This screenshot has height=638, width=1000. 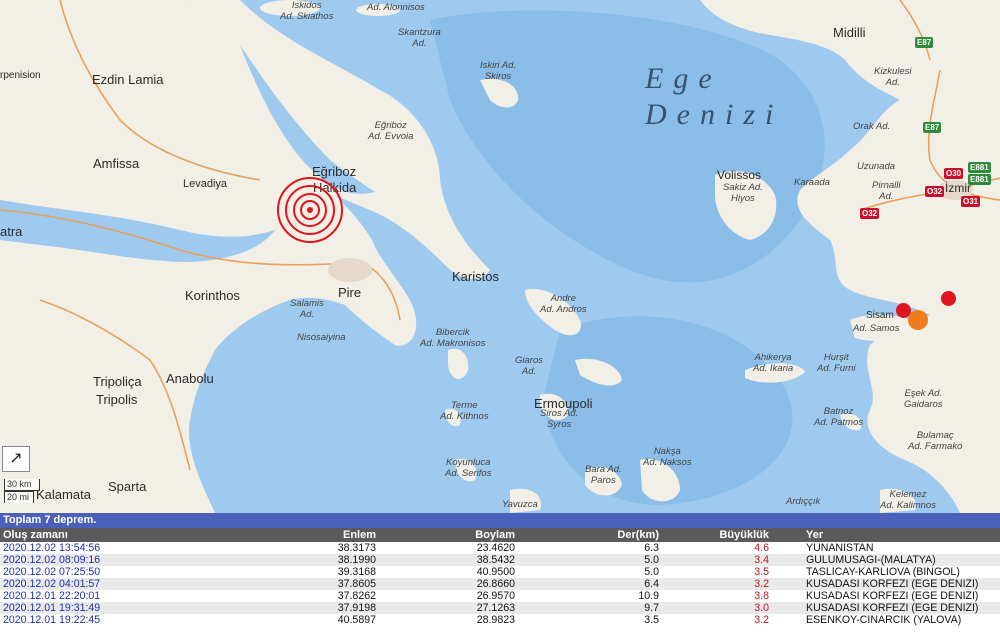 What do you see at coordinates (839, 417) in the screenshot?
I see `island-patmos: Batnoz Ad. Patmos` at bounding box center [839, 417].